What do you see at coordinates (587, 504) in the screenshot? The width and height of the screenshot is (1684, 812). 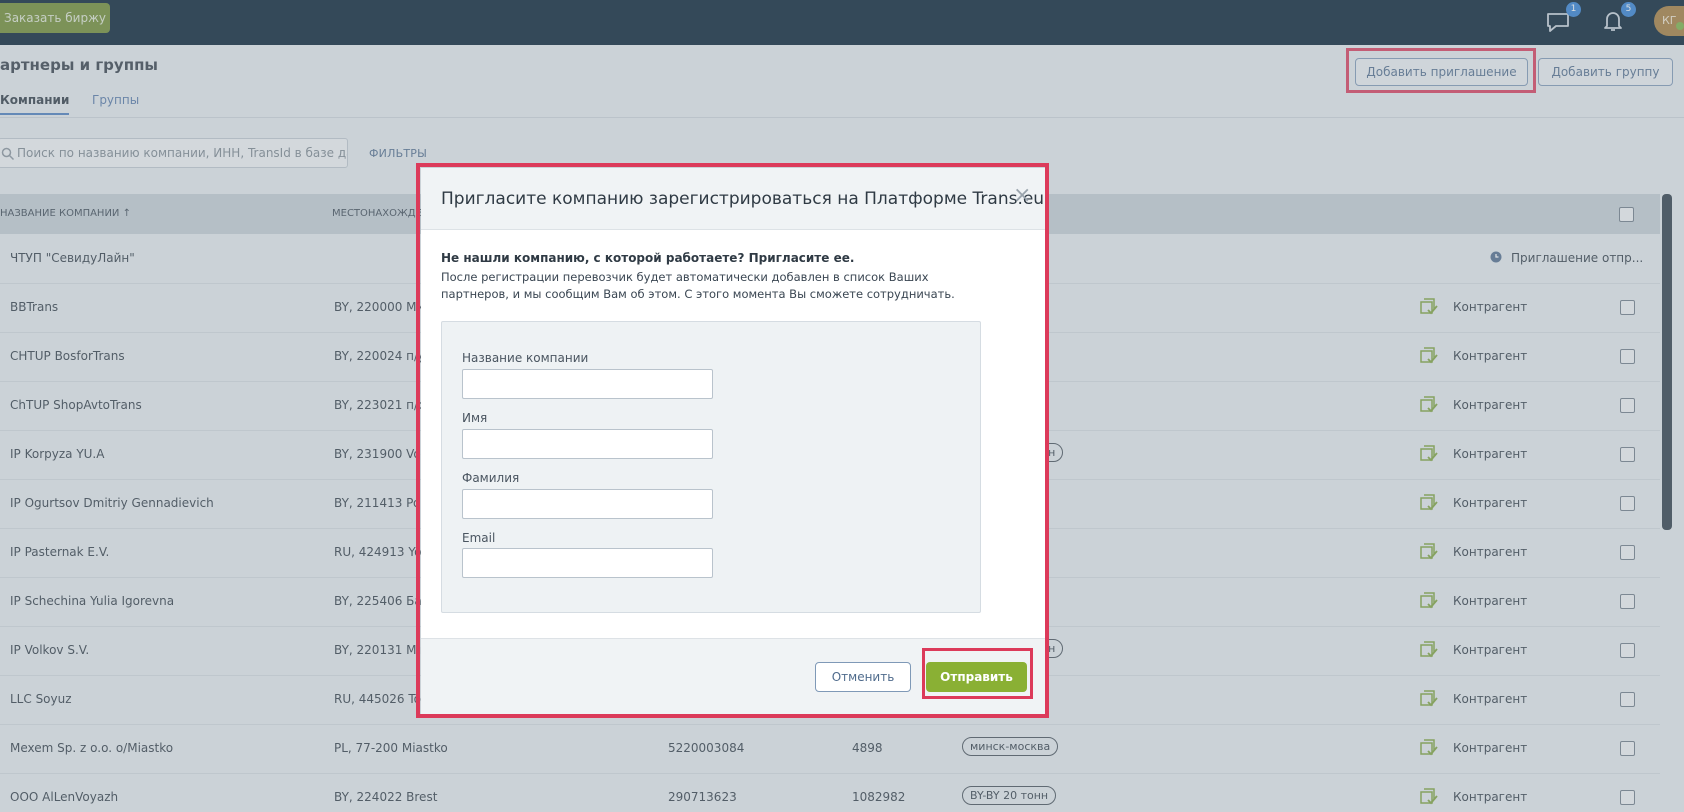 I see `last-name-input` at bounding box center [587, 504].